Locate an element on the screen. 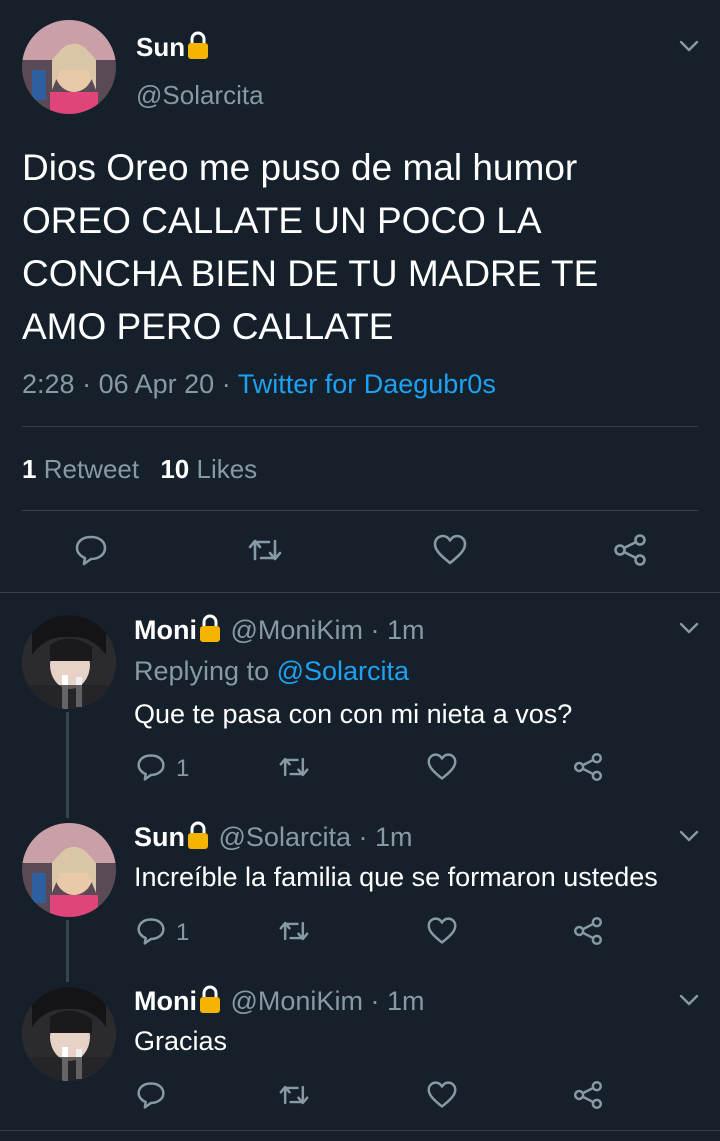  likes-count: 10 is located at coordinates (175, 469).